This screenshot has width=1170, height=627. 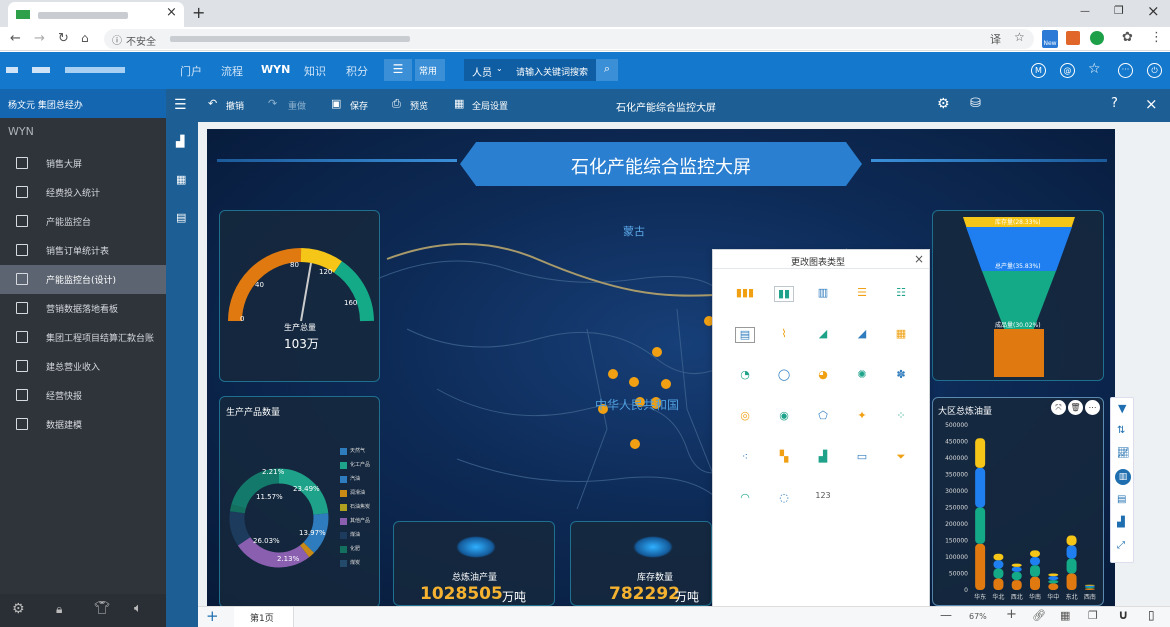 I want to click on sidebar-item: 营销数据落地看板, so click(x=83, y=308).